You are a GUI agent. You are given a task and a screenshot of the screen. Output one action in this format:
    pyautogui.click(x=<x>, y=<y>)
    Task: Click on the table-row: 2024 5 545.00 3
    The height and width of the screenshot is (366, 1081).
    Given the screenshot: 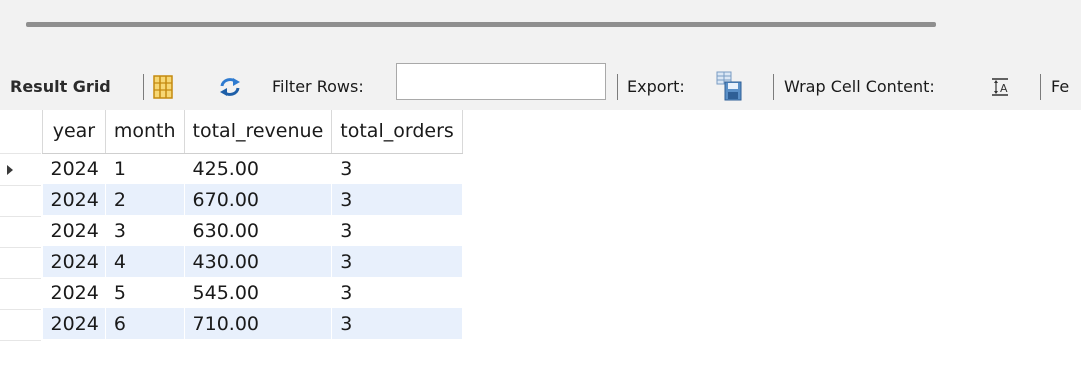 What is the action you would take?
    pyautogui.click(x=252, y=292)
    